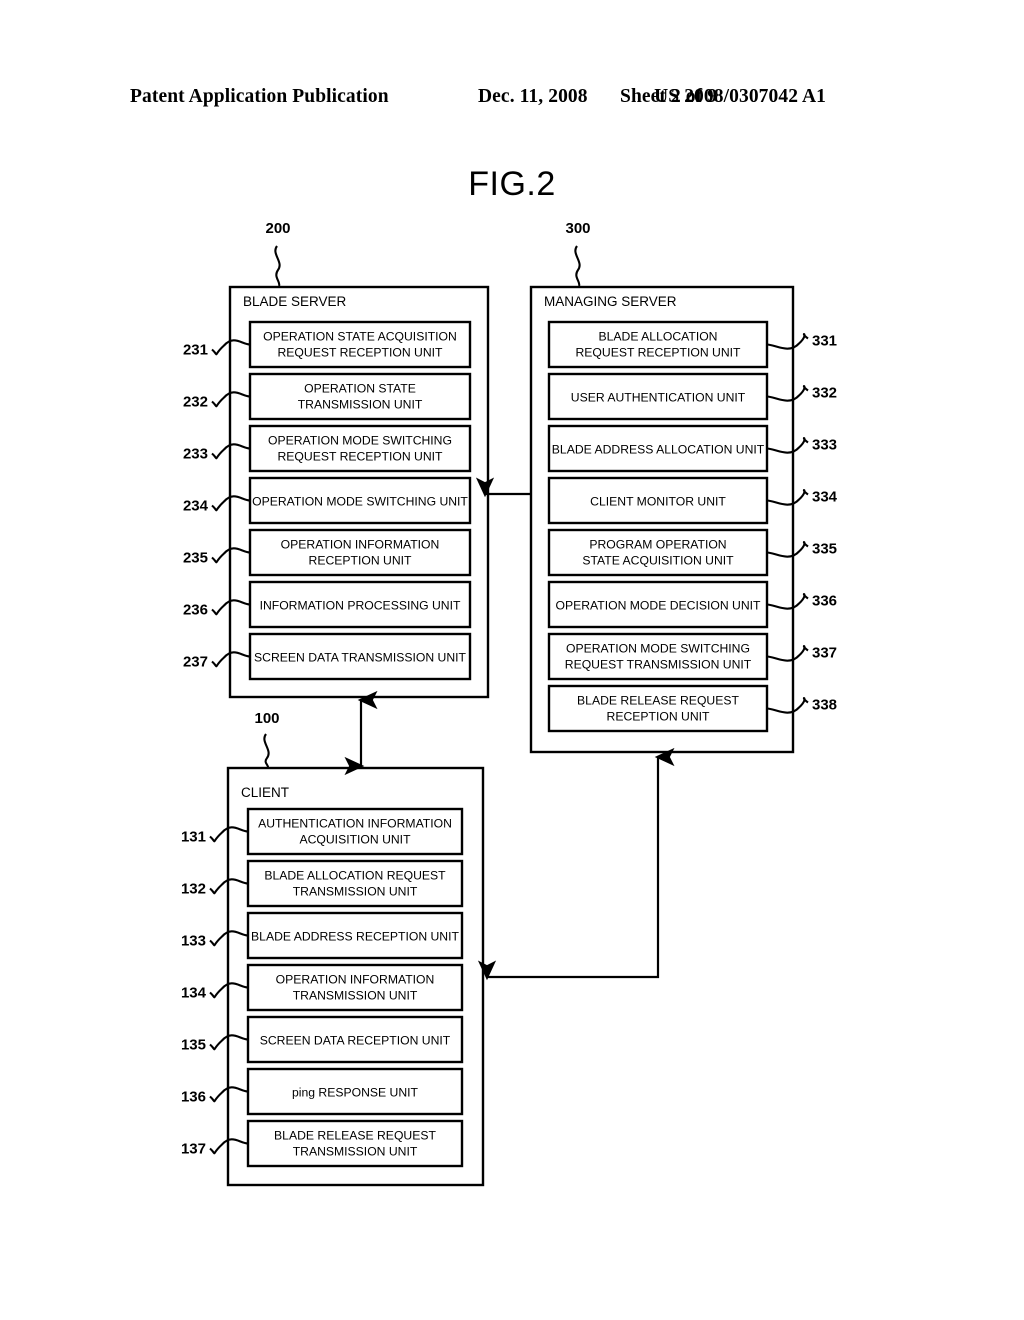  What do you see at coordinates (824, 549) in the screenshot?
I see `ref-number-335: 335` at bounding box center [824, 549].